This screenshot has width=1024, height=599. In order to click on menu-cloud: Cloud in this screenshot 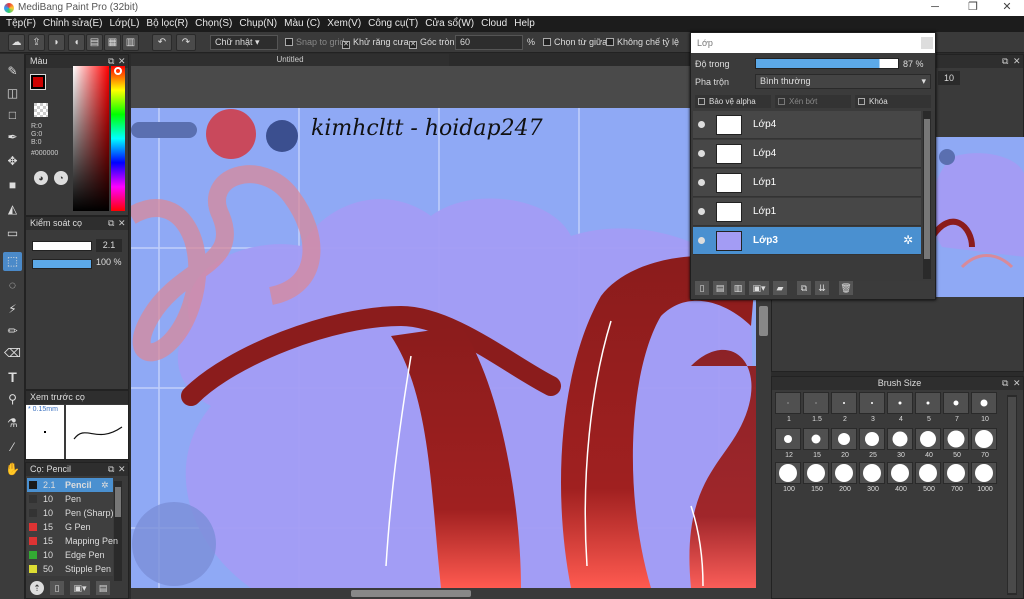, I will do `click(495, 24)`.